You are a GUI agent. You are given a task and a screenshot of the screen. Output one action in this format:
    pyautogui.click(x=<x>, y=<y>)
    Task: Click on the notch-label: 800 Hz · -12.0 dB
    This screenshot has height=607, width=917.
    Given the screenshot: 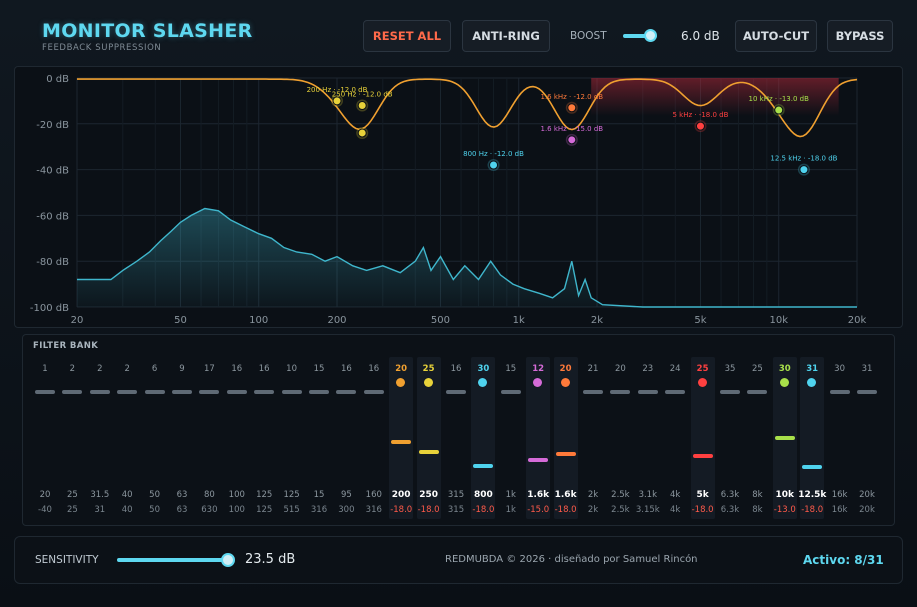 What is the action you would take?
    pyautogui.click(x=493, y=154)
    